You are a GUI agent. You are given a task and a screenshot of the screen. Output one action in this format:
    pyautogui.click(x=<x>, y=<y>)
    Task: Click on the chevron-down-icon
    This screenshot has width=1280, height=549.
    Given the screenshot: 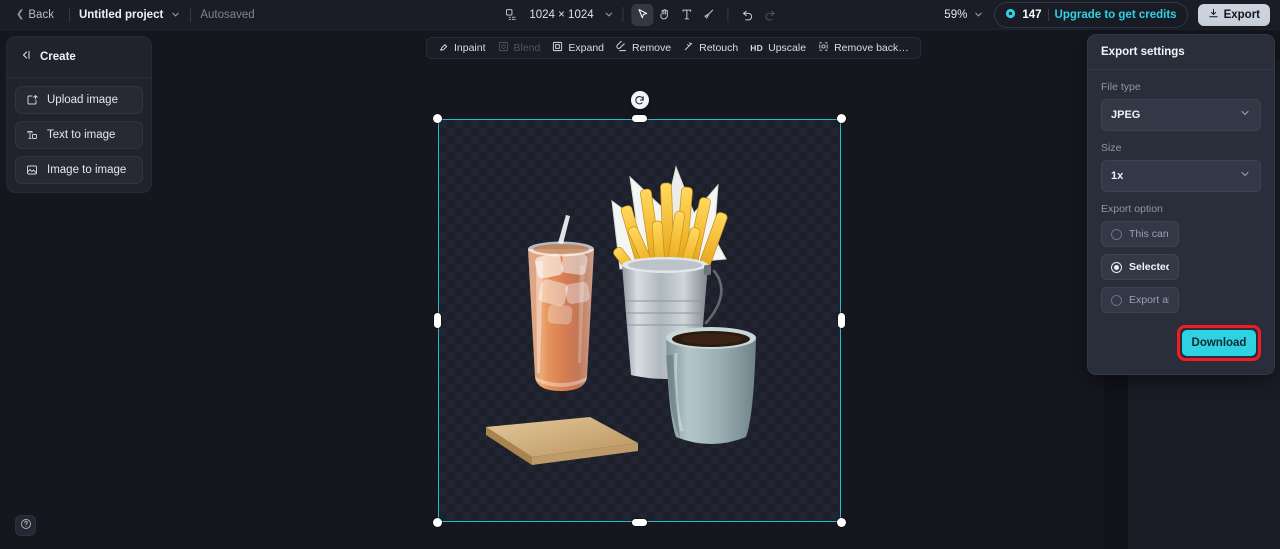 What is the action you would take?
    pyautogui.click(x=1245, y=176)
    